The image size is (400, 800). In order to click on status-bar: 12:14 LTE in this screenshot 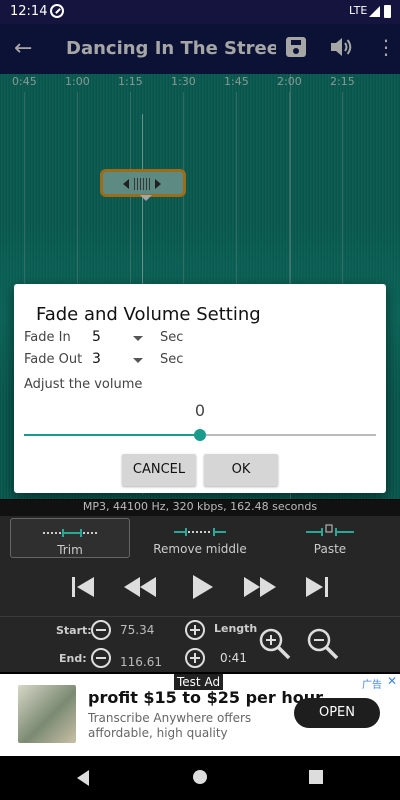, I will do `click(200, 12)`.